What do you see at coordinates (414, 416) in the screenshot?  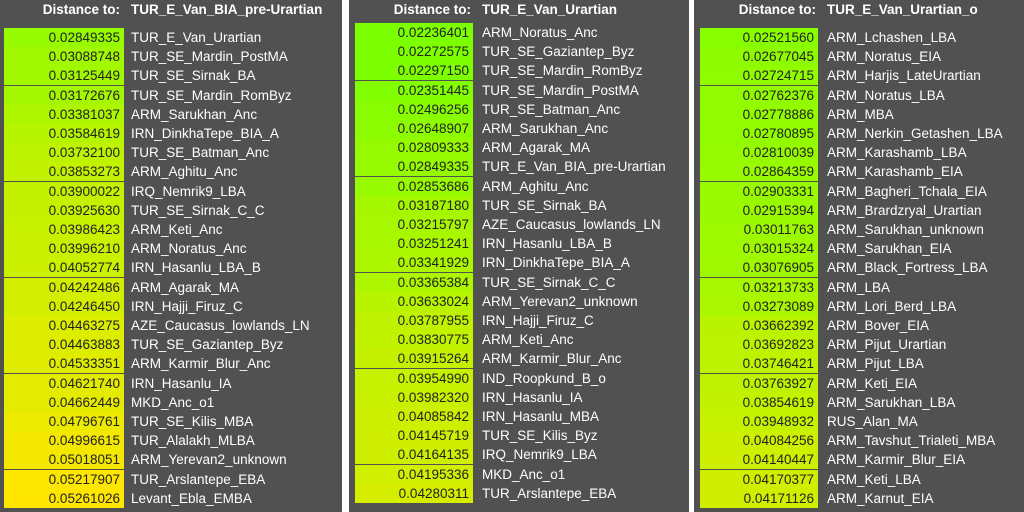 I see `distance-value: 0.04085842` at bounding box center [414, 416].